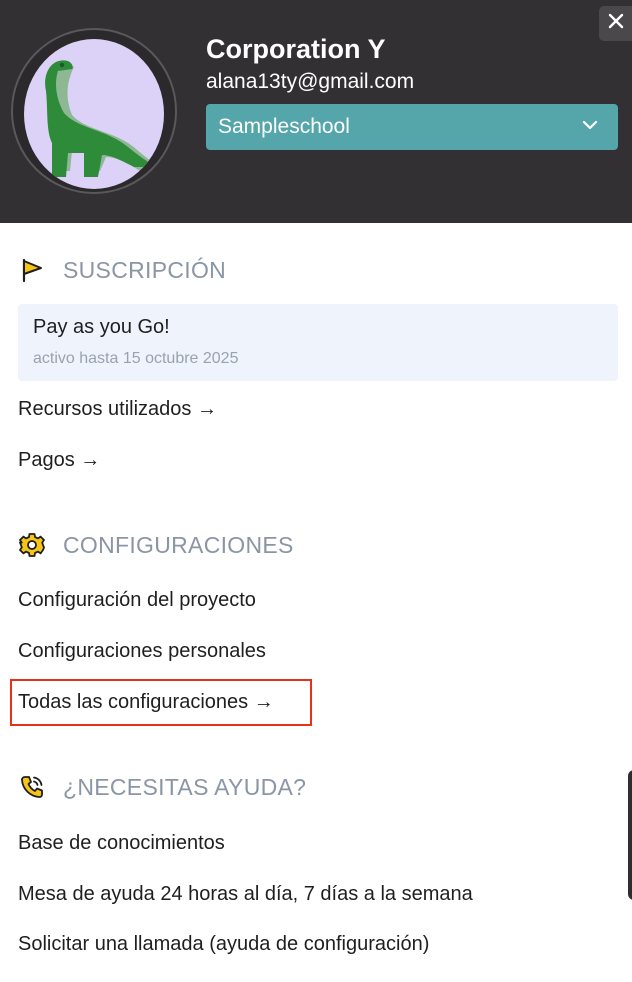 The image size is (632, 982). I want to click on help-title: ¿NECESITAS AYUDA?, so click(185, 787).